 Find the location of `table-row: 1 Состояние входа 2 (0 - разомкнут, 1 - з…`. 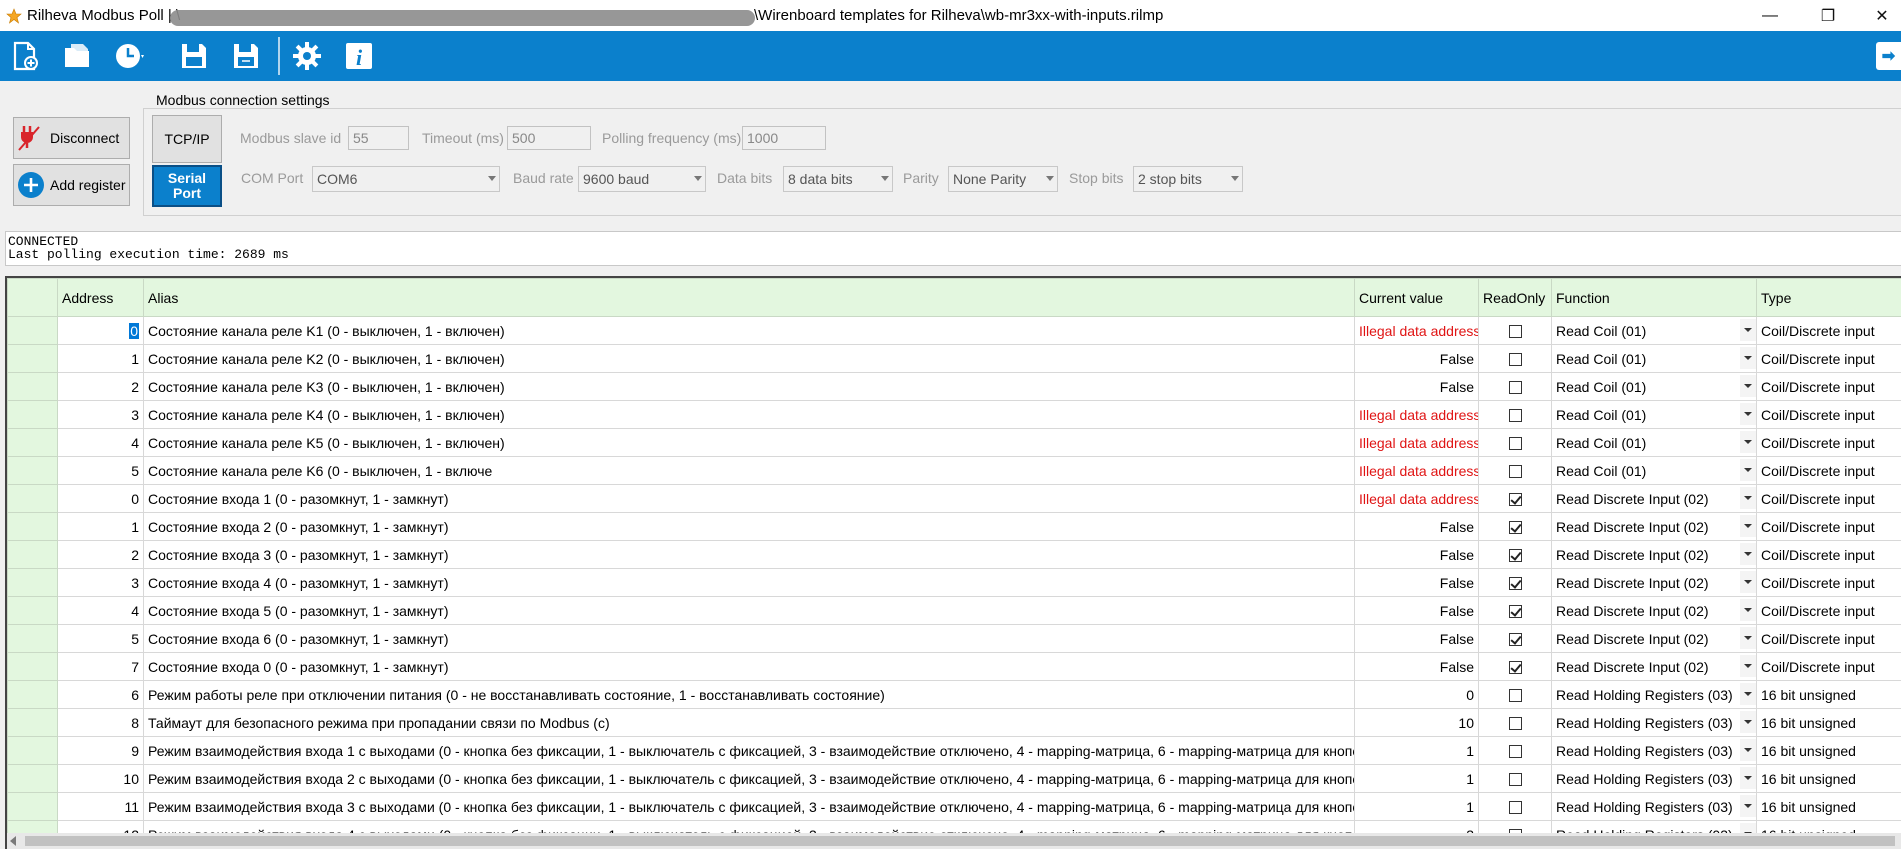

table-row: 1 Состояние входа 2 (0 - разомкнут, 1 - з… is located at coordinates (954, 526).